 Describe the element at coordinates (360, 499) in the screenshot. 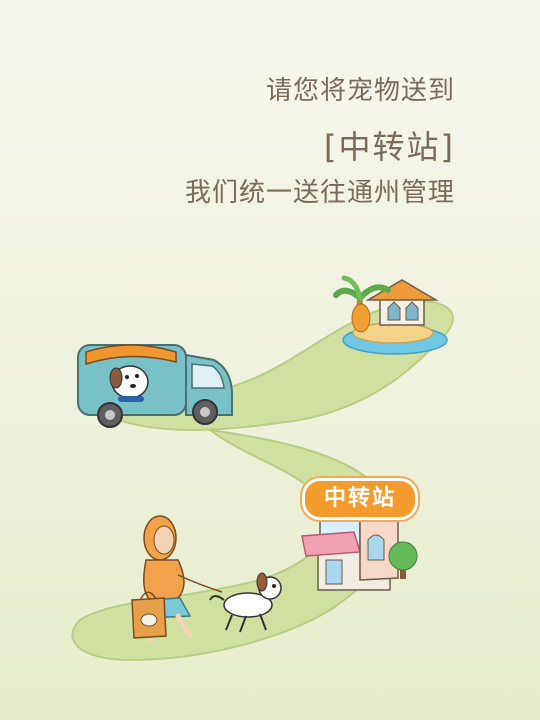

I see `transfer-station-badge: 中转站` at that location.